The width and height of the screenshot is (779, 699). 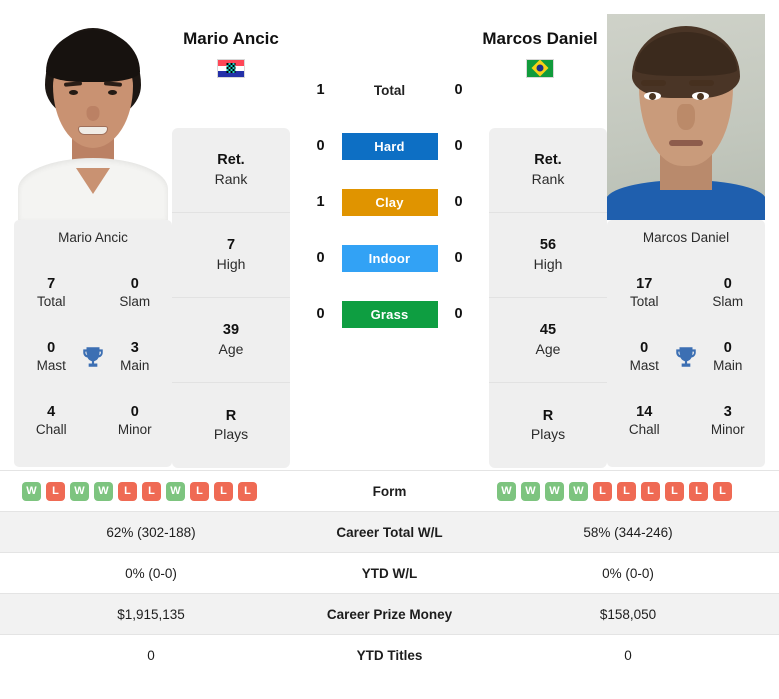 I want to click on h2h-clay-label: Clay, so click(x=389, y=202).